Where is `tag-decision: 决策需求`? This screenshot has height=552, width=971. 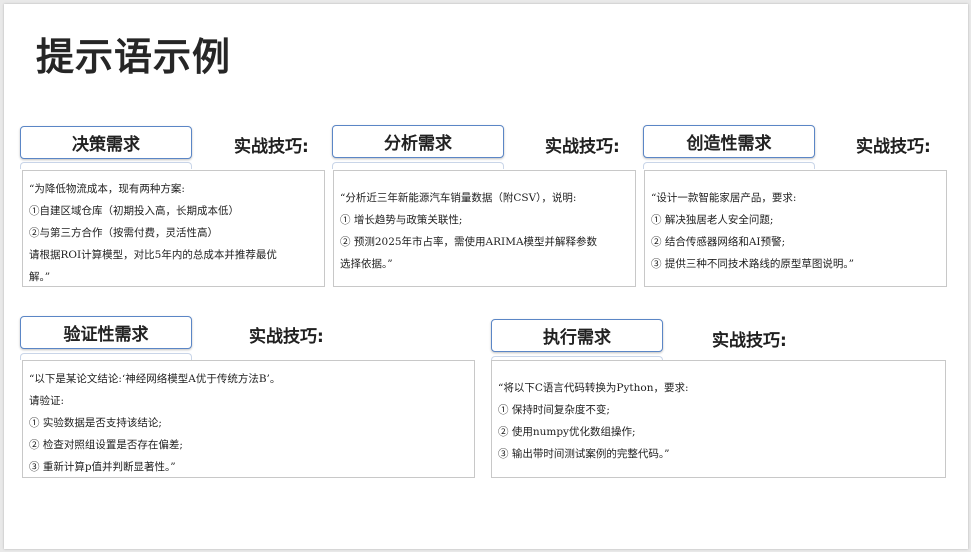 tag-decision: 决策需求 is located at coordinates (106, 142).